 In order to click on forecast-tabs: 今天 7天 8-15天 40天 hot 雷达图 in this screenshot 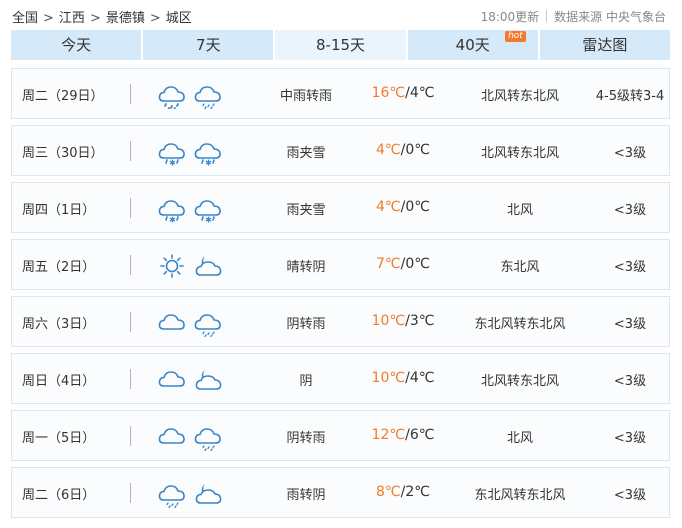, I will do `click(341, 45)`.